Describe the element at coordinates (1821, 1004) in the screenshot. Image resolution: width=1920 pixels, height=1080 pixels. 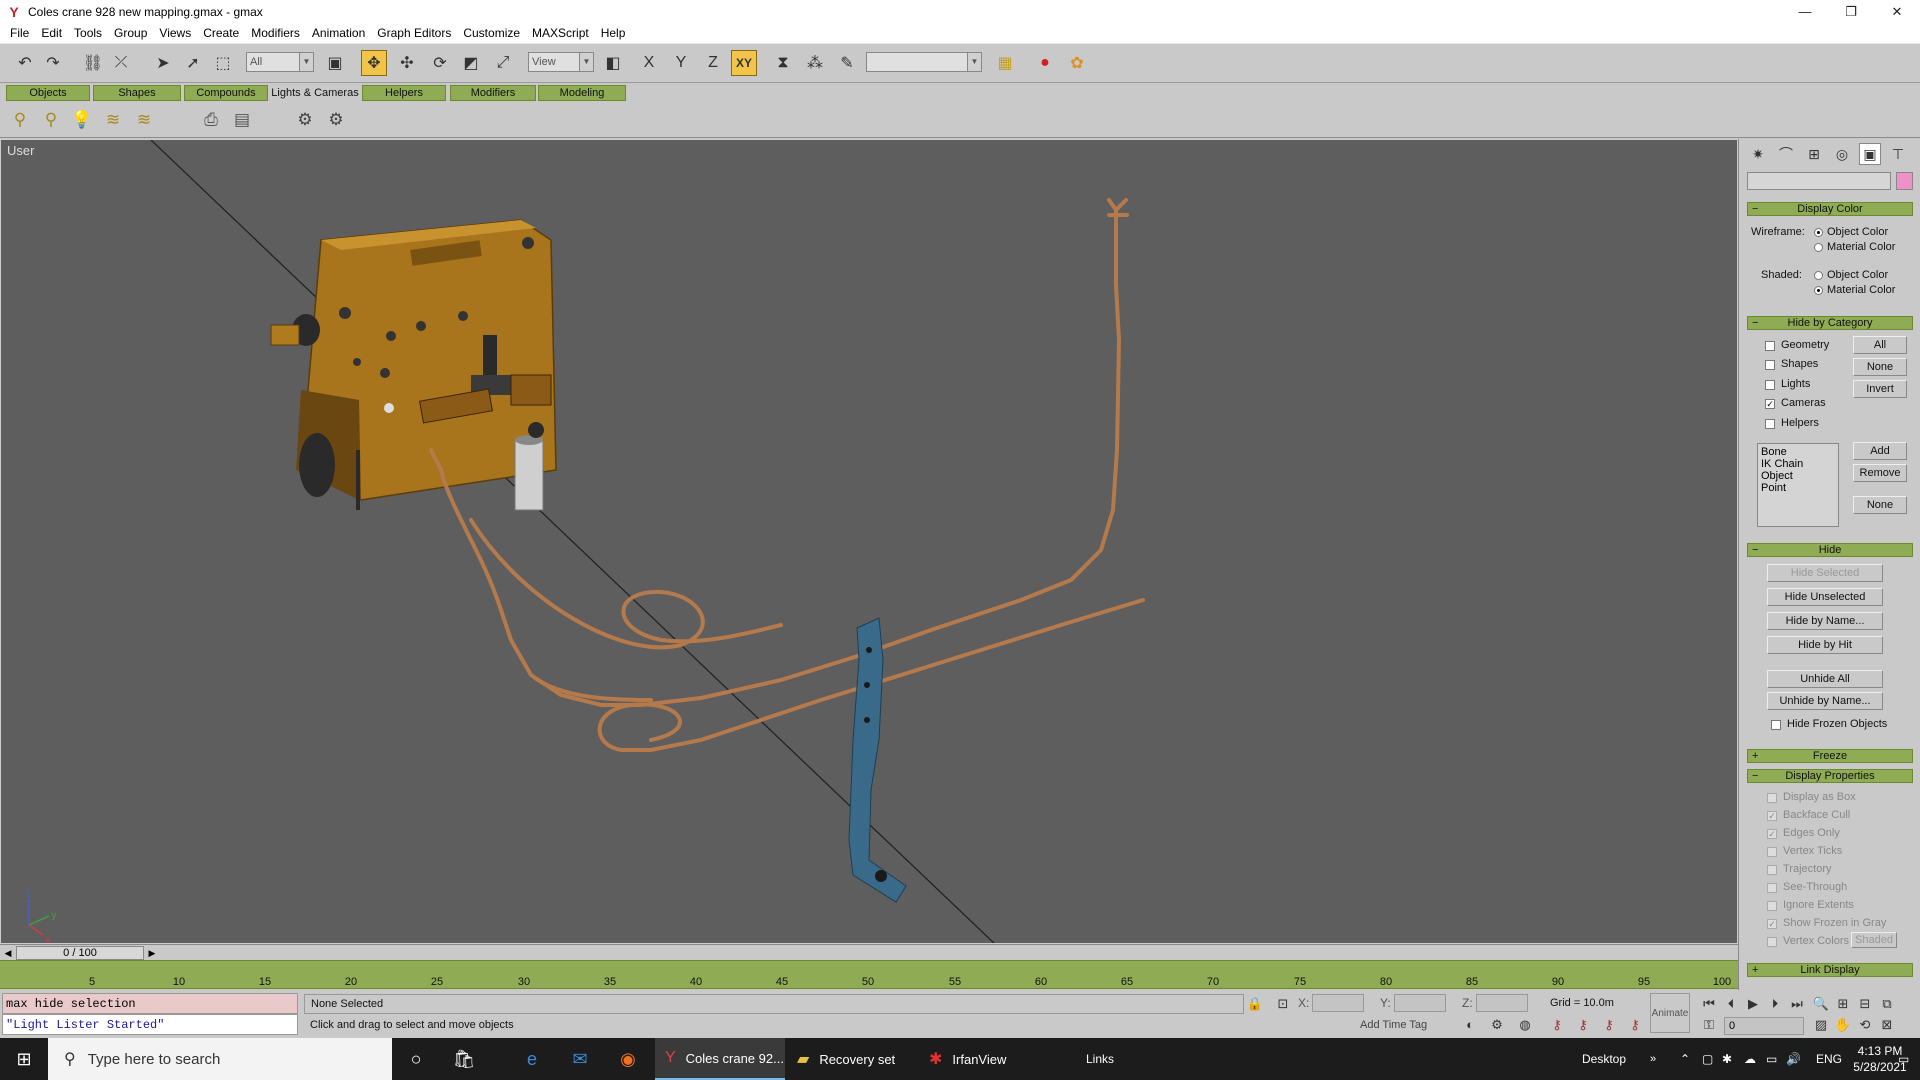
I see `zoom-icon: 🔍` at that location.